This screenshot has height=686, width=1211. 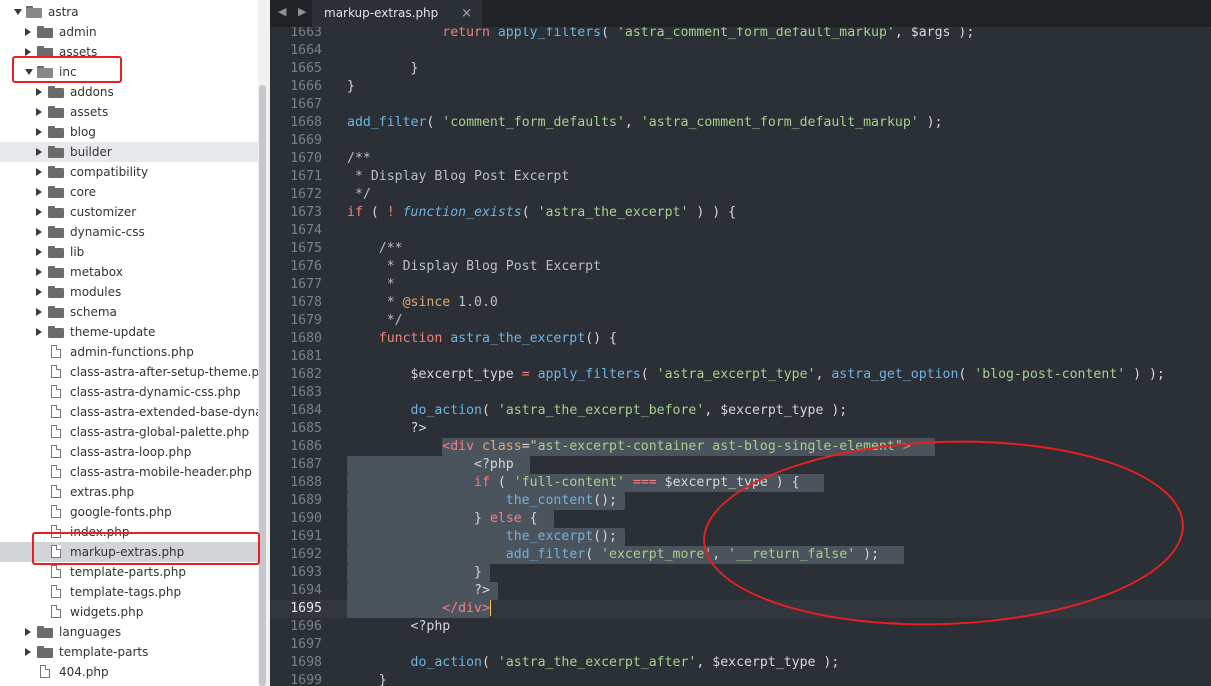 I want to click on tab-label: markup-extras.php, so click(x=381, y=13).